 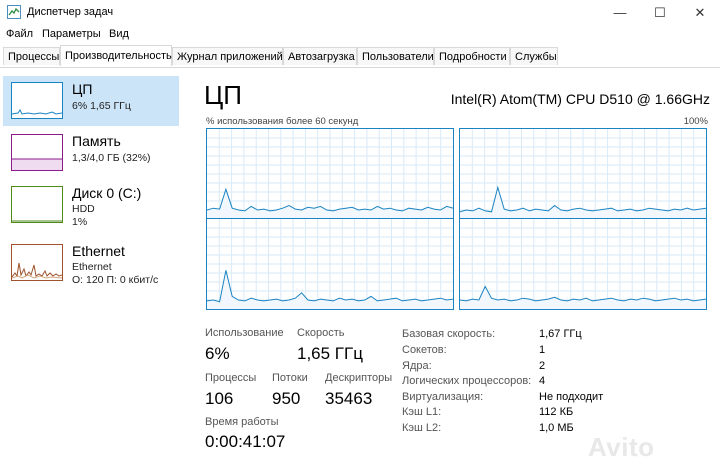 I want to click on graph-max-label: 100%, so click(x=695, y=121).